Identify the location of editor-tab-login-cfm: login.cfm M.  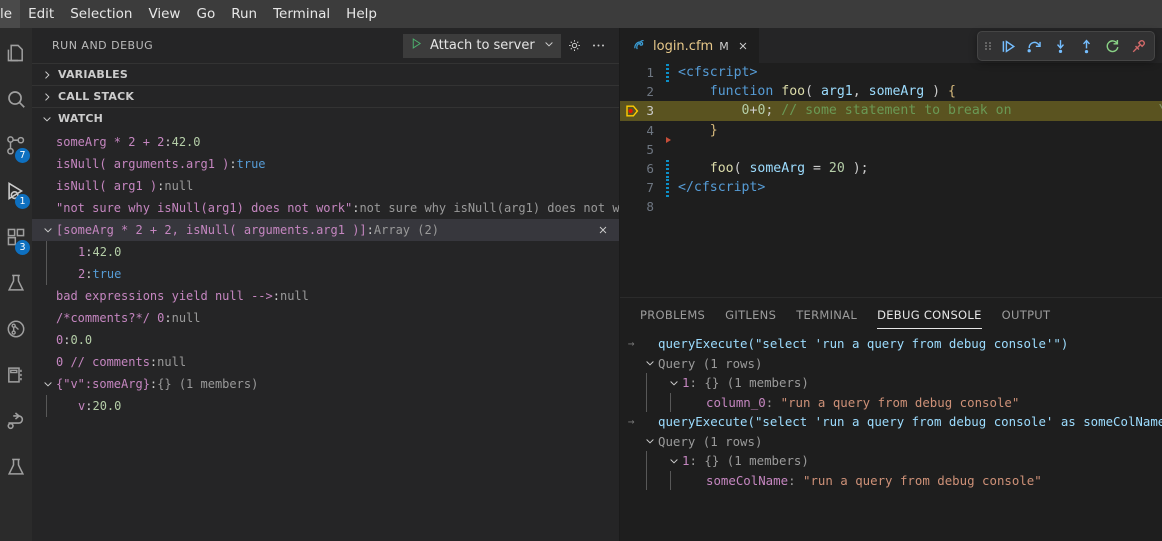
(689, 45).